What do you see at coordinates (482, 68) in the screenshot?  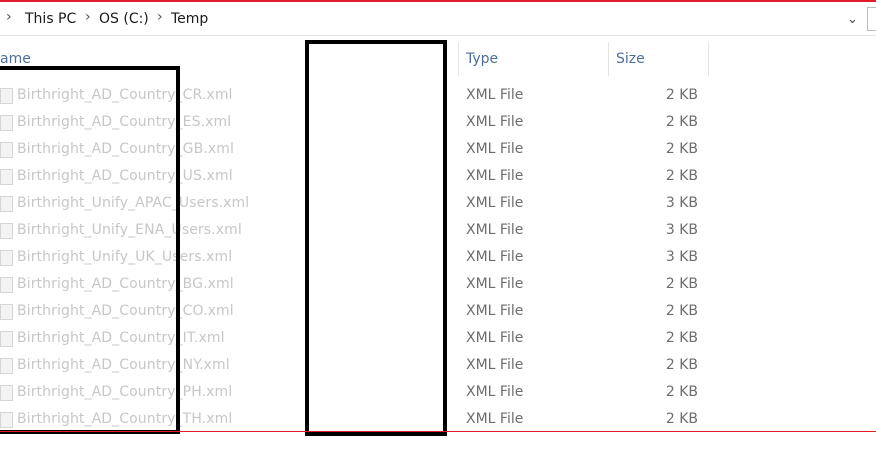 I see `column-header-type: Type` at bounding box center [482, 68].